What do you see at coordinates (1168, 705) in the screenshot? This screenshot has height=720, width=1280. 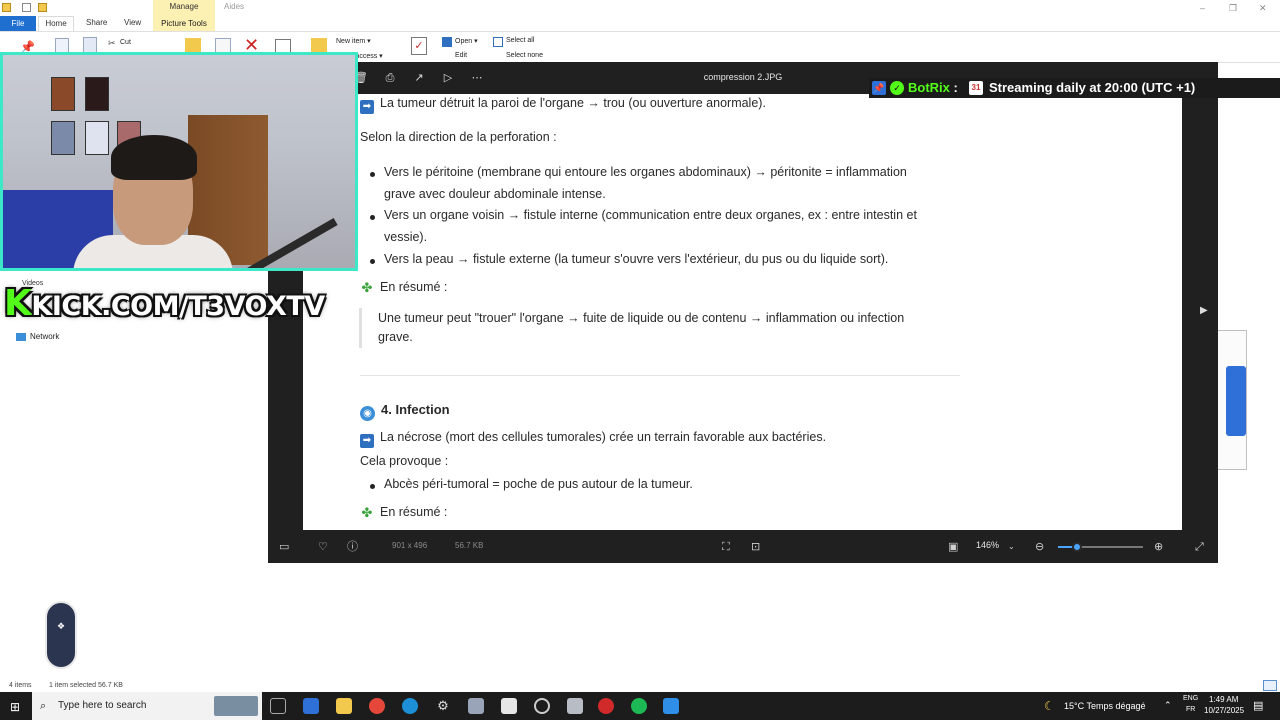 I see `system-tray-chevron-icon: ⌃` at bounding box center [1168, 705].